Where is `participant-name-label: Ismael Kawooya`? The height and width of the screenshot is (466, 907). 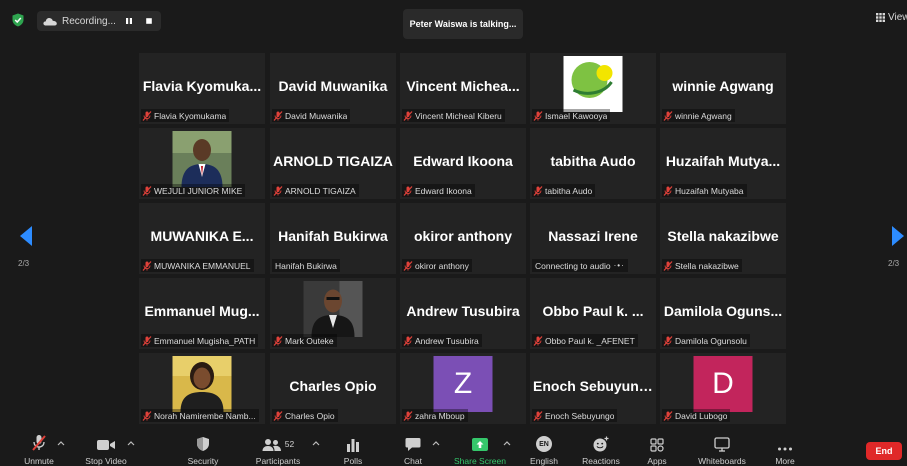
participant-name-label: Ismael Kawooya is located at coordinates (571, 115).